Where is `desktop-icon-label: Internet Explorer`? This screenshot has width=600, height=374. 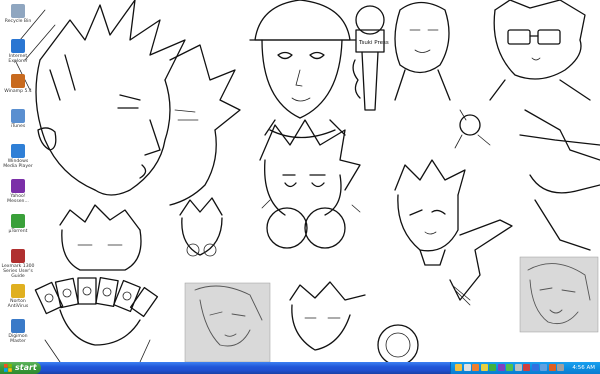 desktop-icon-label: Internet Explorer is located at coordinates (18, 59).